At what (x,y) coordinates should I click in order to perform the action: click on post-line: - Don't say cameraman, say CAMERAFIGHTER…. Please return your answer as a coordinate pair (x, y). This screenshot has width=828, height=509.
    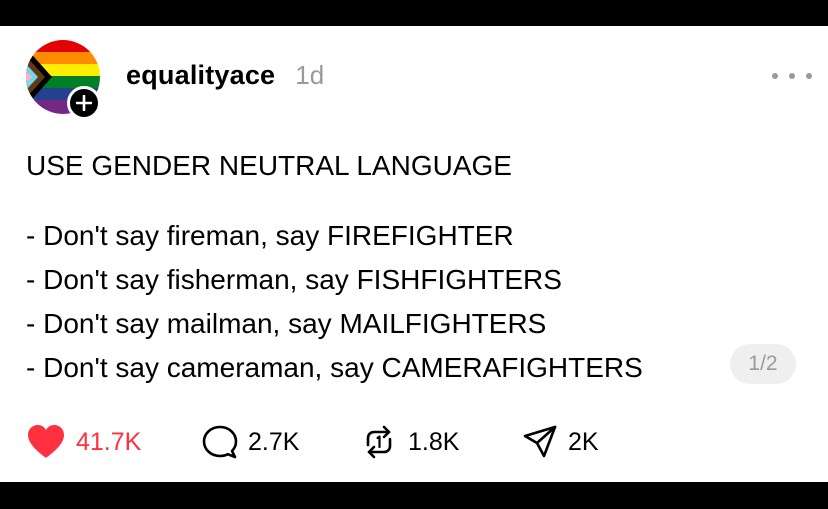
    Looking at the image, I should click on (334, 367).